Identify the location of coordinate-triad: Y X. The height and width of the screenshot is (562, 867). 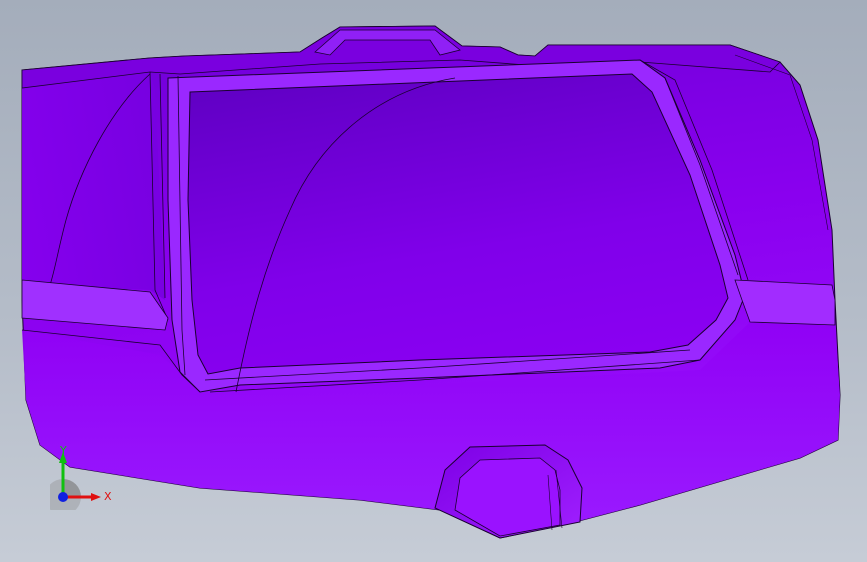
(81, 477).